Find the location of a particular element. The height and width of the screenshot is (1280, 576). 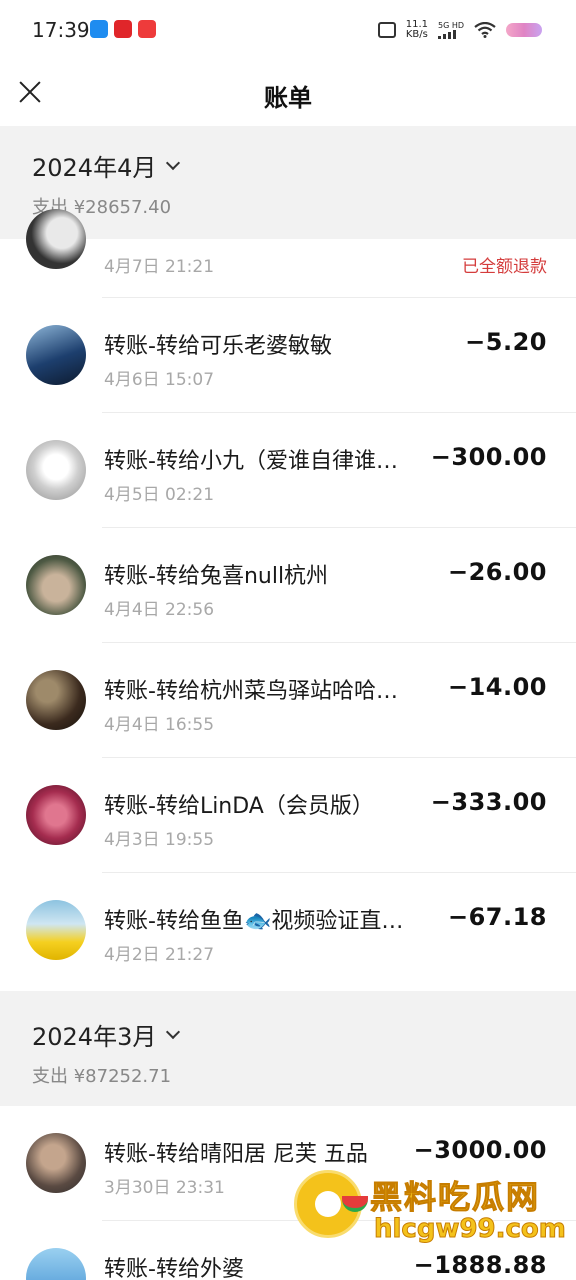

watermark-name: 黑料吃瓜网 is located at coordinates (455, 1197).